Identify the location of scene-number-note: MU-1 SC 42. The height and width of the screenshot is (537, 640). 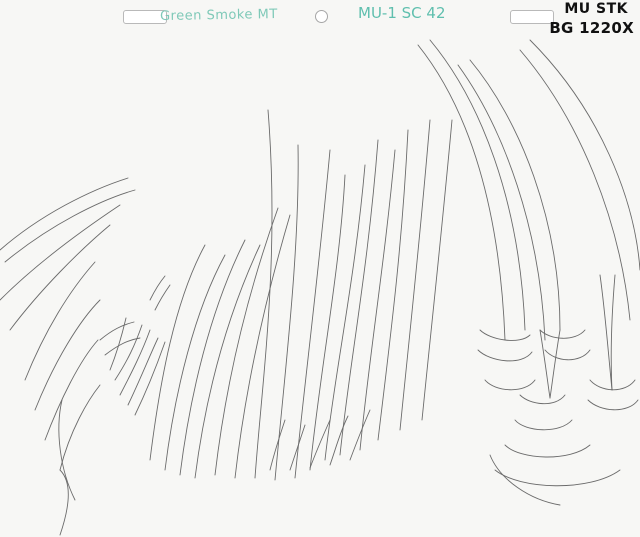
(402, 13).